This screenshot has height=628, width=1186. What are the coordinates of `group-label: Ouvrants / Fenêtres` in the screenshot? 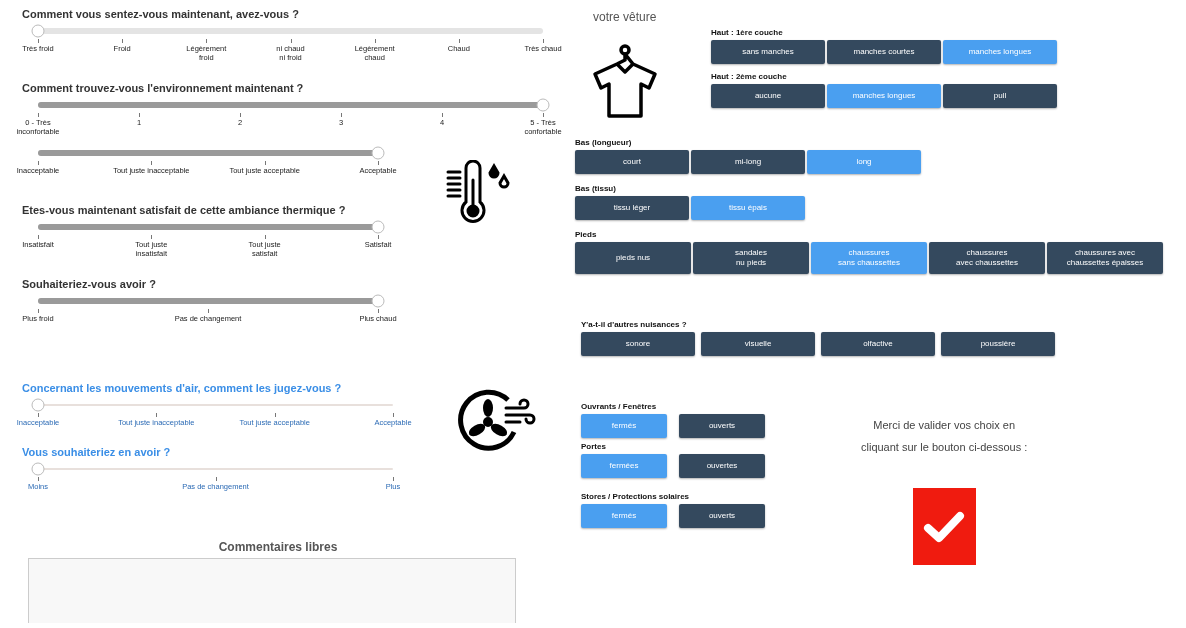 It's located at (619, 406).